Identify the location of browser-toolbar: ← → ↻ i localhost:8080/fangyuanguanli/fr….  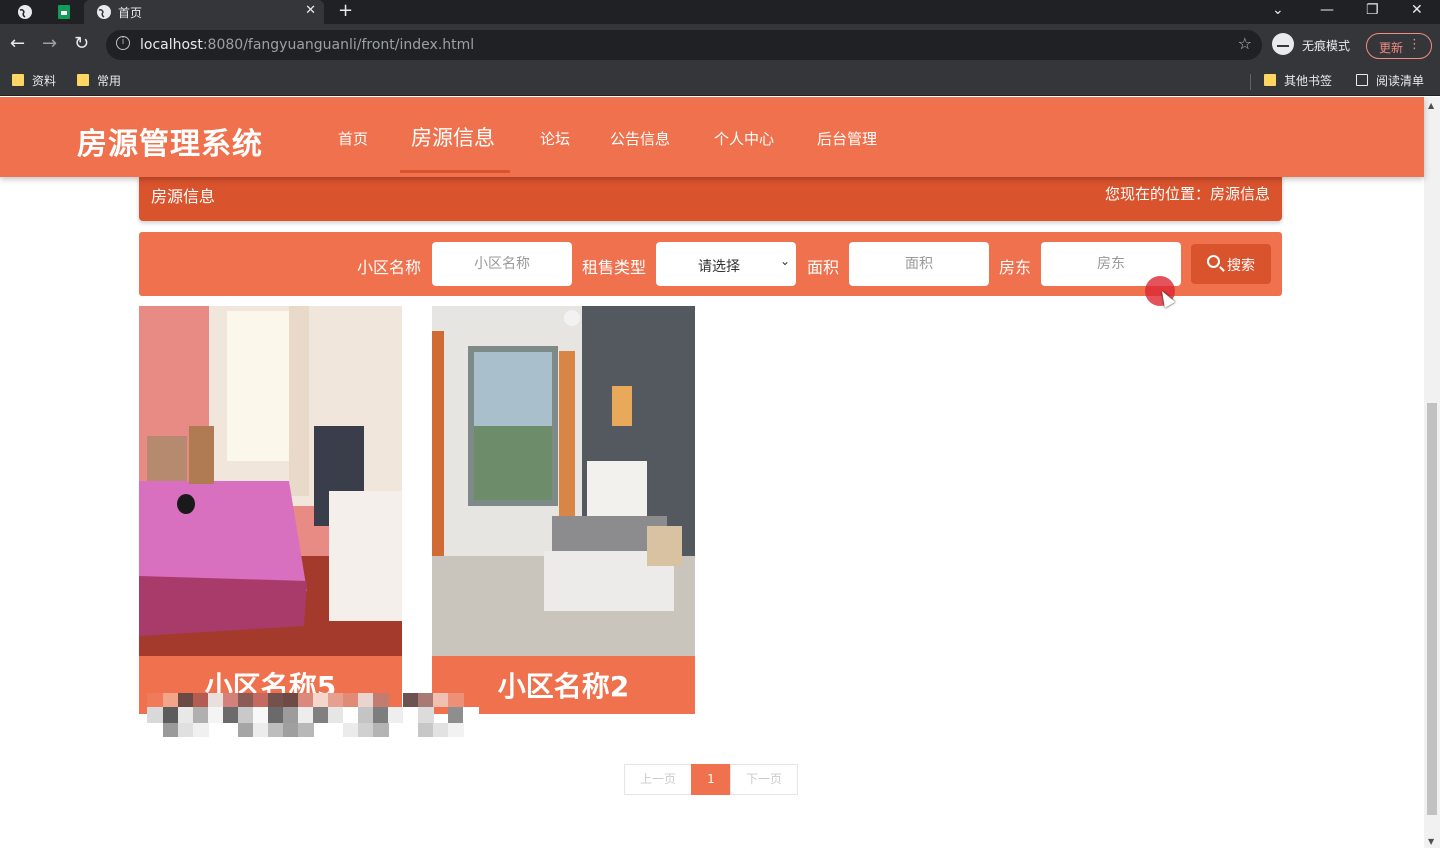
(720, 45).